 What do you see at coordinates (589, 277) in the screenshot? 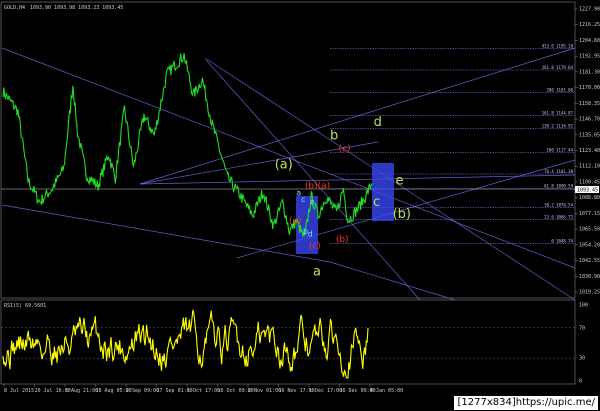
I see `price-tick-label: 1030.90` at bounding box center [589, 277].